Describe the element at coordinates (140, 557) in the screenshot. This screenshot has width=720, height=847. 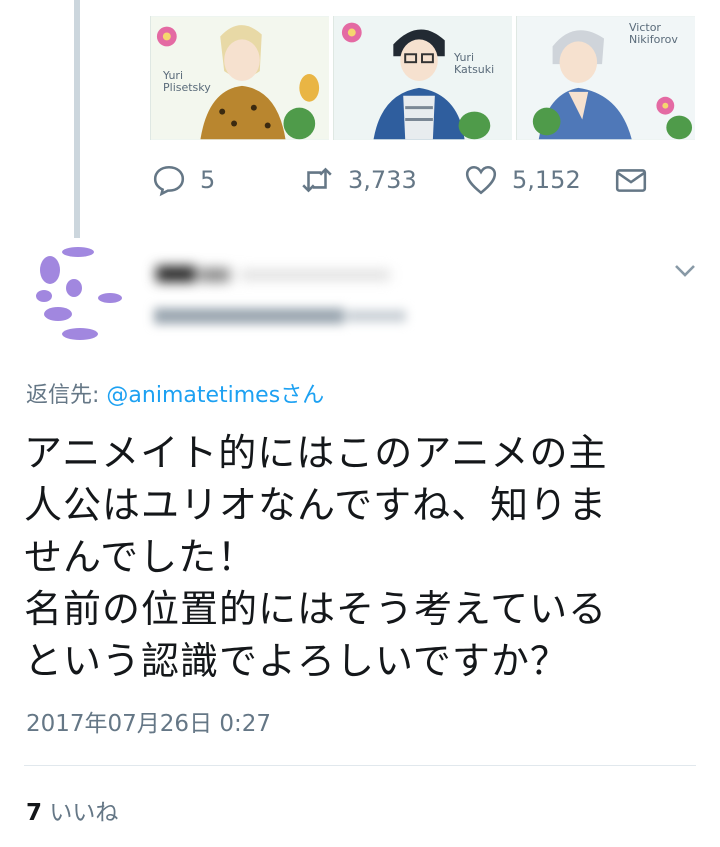
I see `tweet-text-line: せんでした！` at that location.